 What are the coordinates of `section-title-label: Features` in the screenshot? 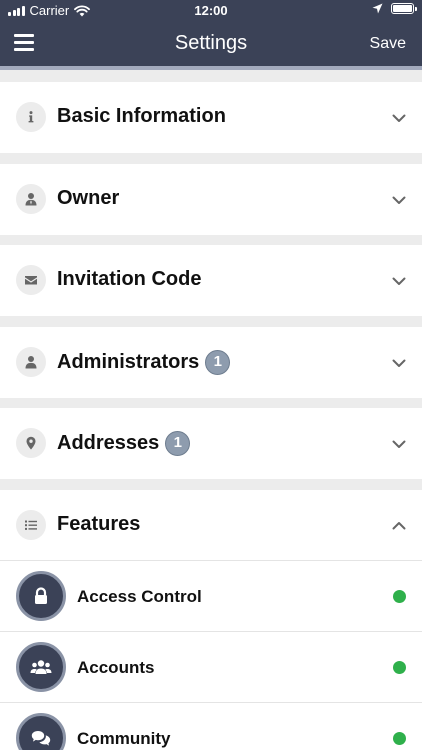 It's located at (99, 524).